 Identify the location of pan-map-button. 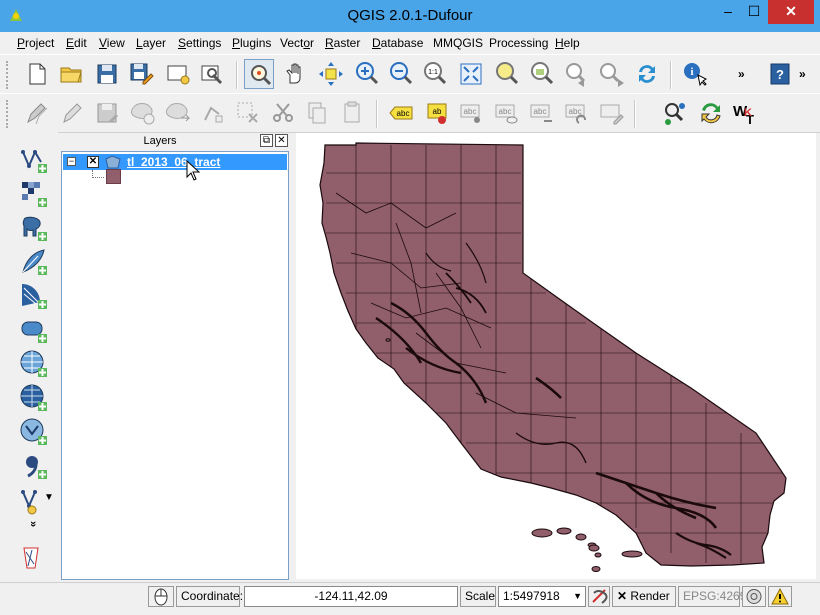
(295, 74).